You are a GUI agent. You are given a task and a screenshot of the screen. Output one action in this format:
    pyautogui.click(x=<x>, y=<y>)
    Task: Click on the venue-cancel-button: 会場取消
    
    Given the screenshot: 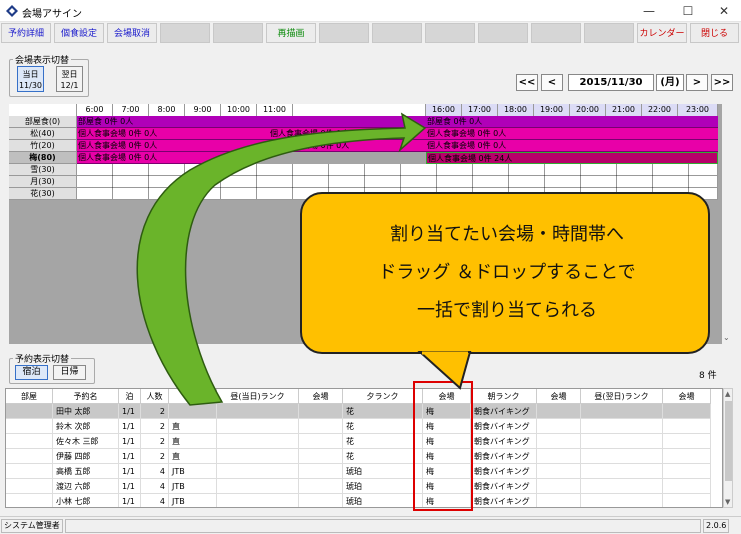 What is the action you would take?
    pyautogui.click(x=132, y=33)
    